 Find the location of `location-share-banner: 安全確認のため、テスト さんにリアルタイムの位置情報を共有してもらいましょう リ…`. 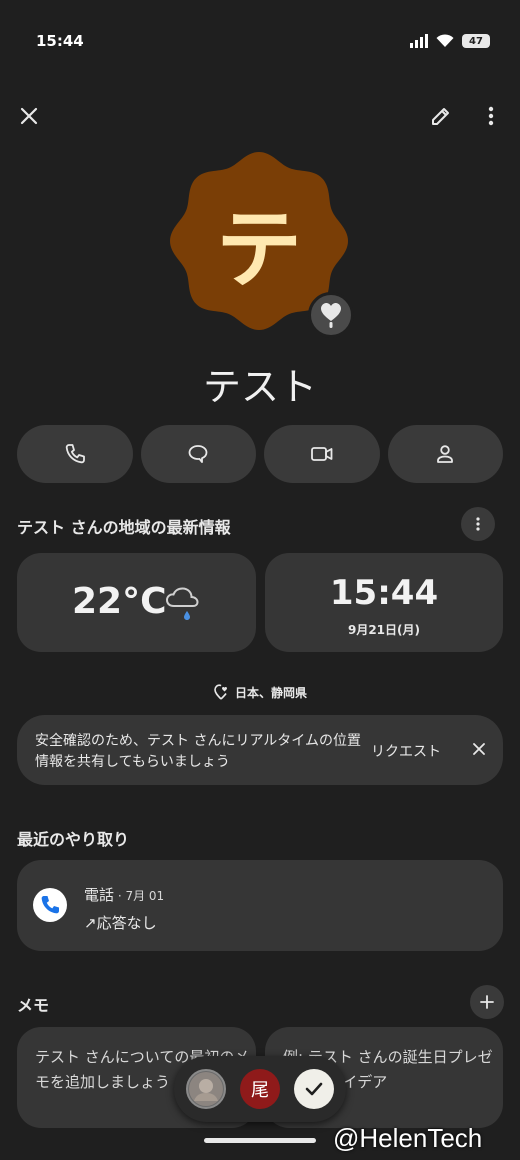

location-share-banner: 安全確認のため、テスト さんにリアルタイムの位置情報を共有してもらいましょう リ… is located at coordinates (260, 750).